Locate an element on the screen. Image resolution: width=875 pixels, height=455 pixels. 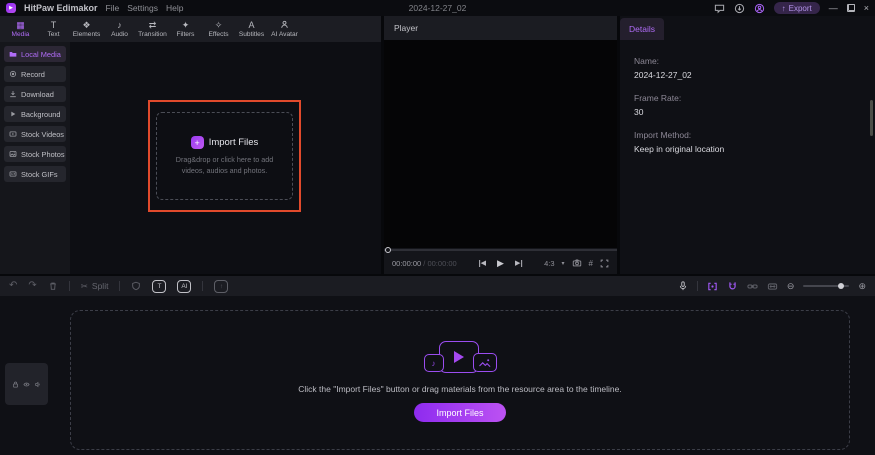
next-frame-button: ▶ is located at coordinates (519, 263).